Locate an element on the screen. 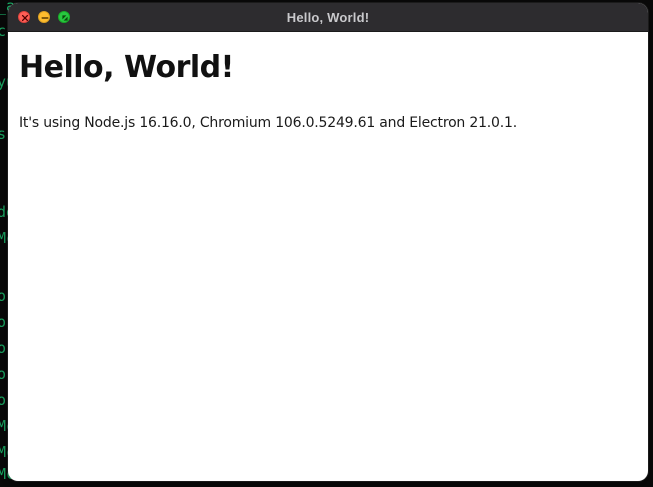  electron-version: 21.0.1 is located at coordinates (491, 123).